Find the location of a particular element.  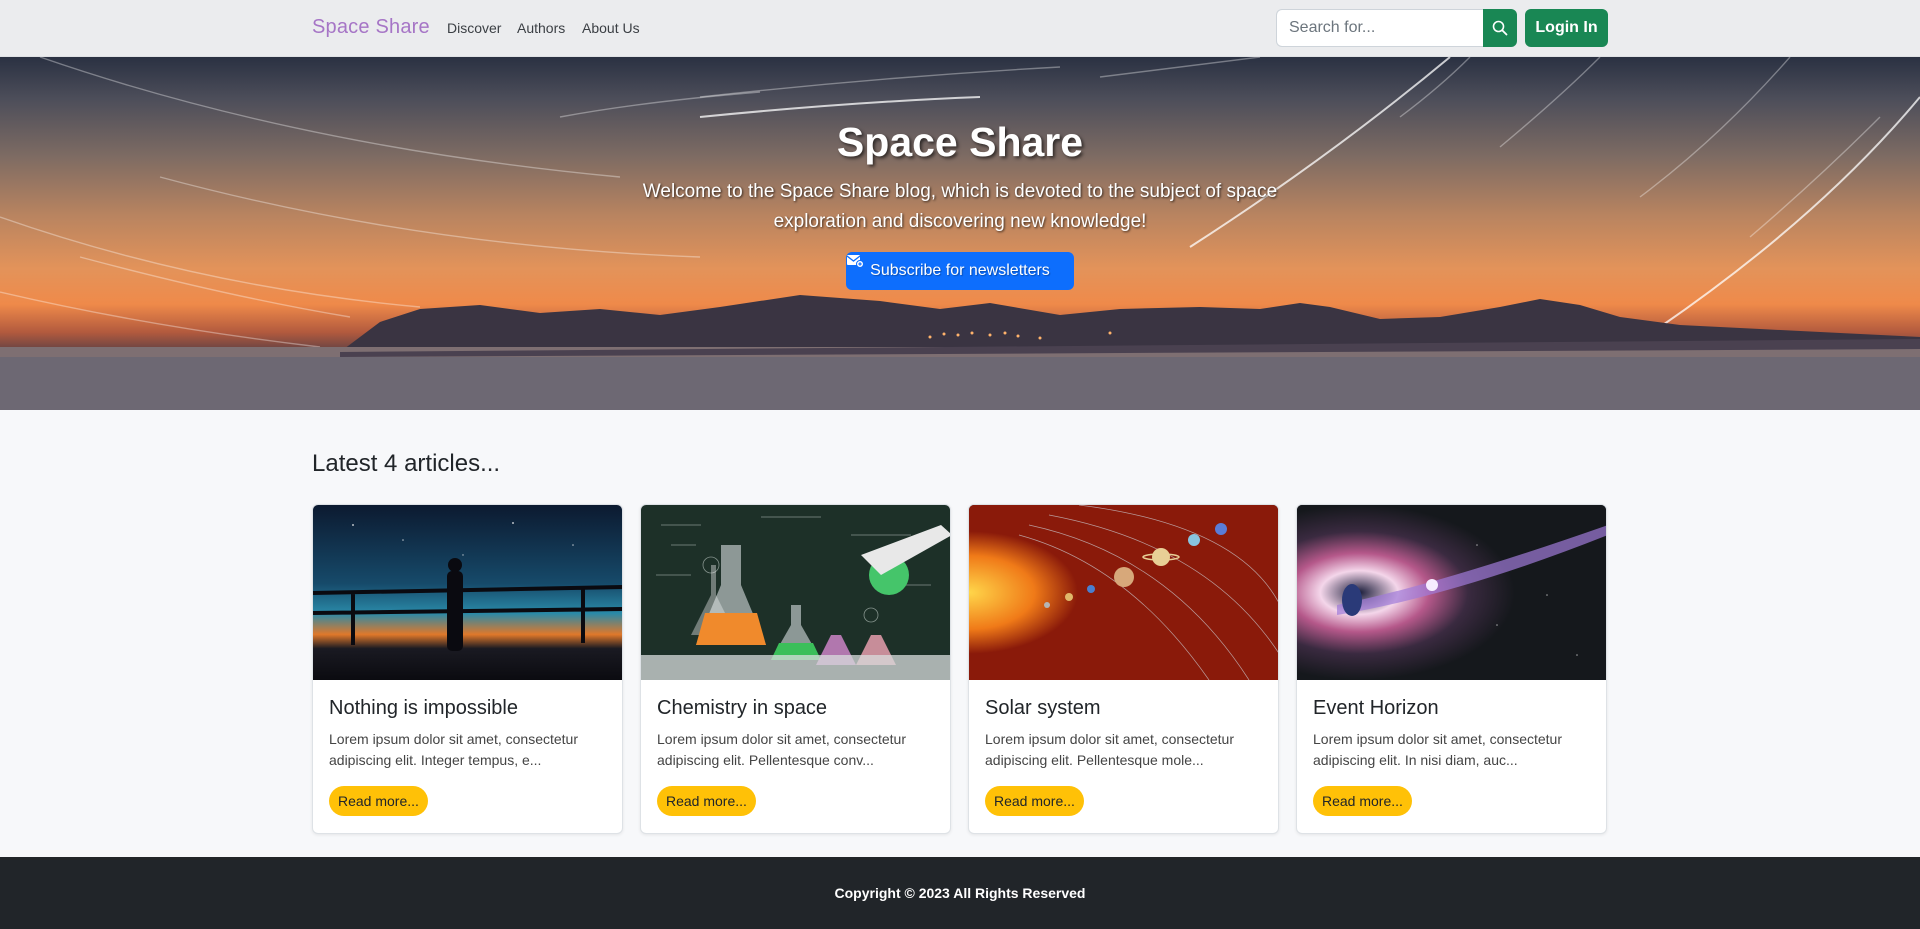

search-input is located at coordinates (1380, 28).